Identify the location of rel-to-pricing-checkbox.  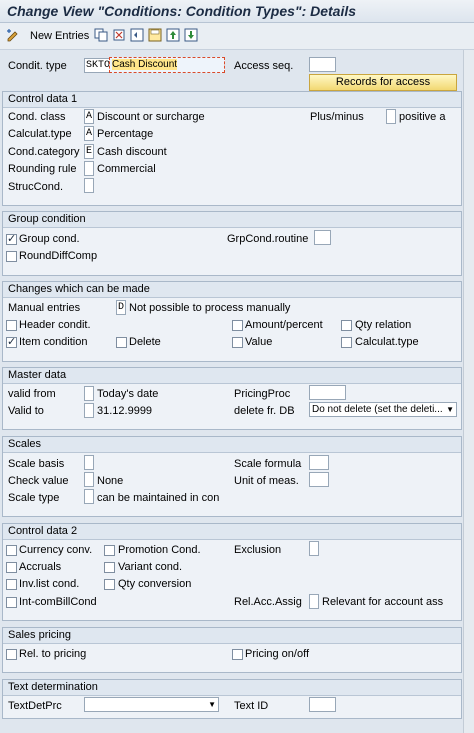
(11, 654).